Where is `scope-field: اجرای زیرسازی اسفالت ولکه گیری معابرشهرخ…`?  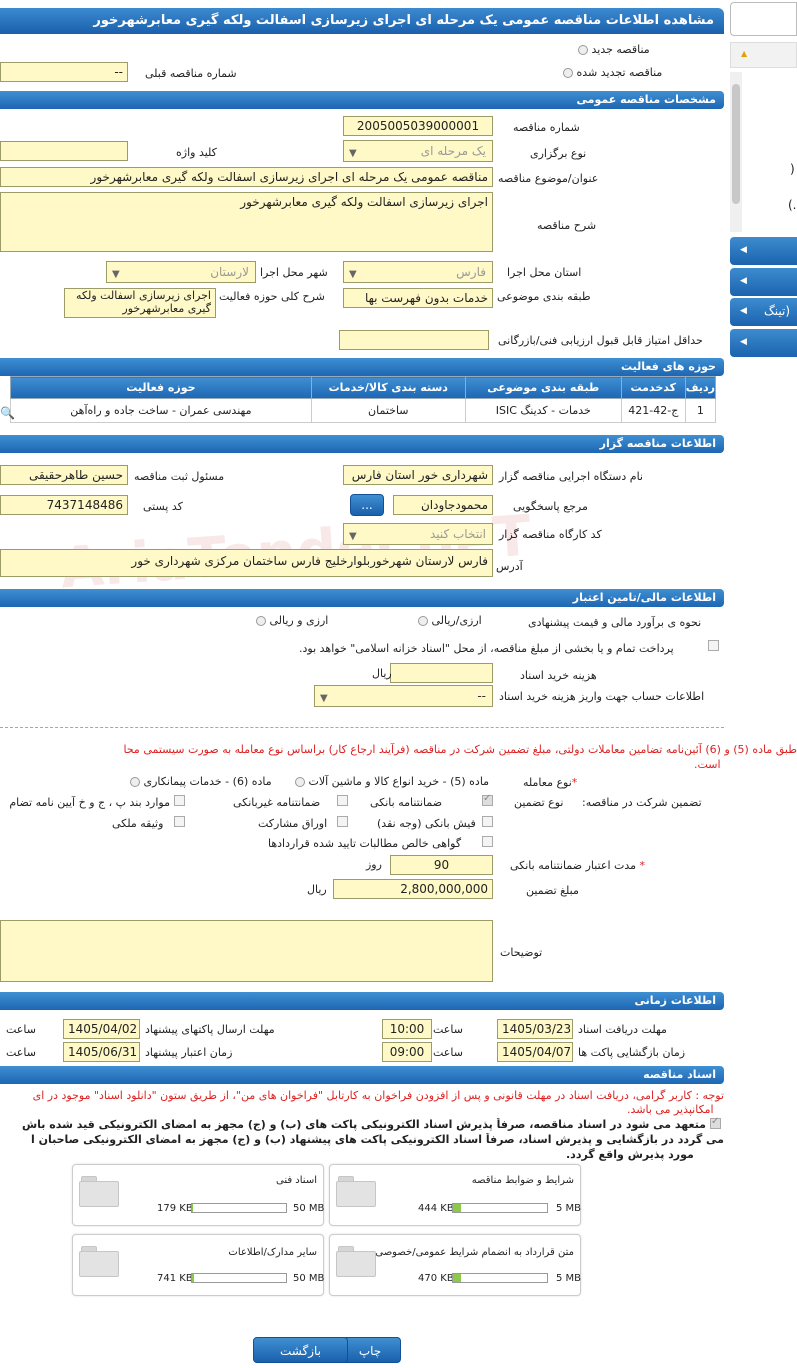 scope-field: اجرای زیرسازی اسفالت ولکه گیری معابرشهرخ… is located at coordinates (140, 303).